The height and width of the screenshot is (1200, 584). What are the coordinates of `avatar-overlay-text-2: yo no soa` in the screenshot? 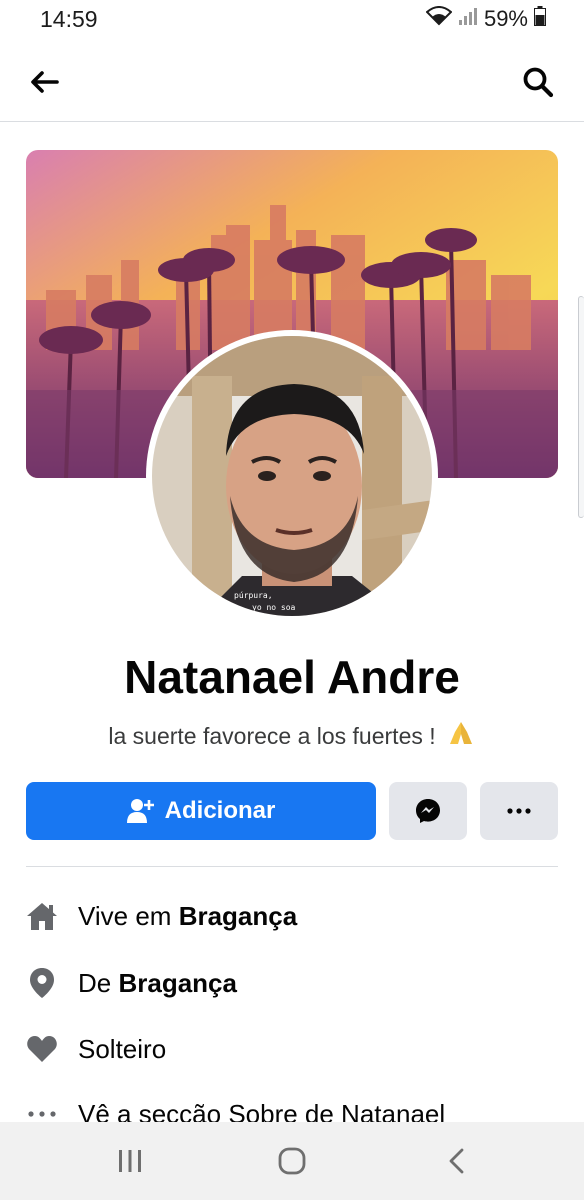 It's located at (274, 607).